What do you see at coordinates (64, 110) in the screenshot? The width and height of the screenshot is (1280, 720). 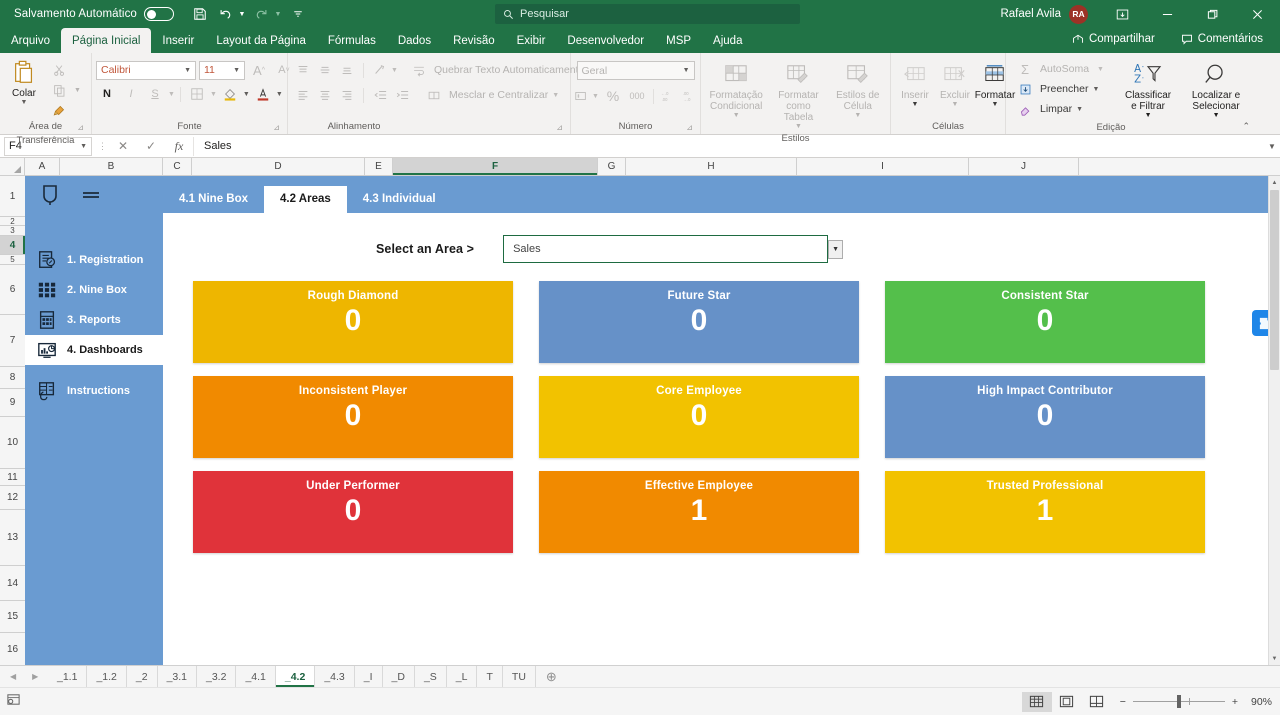 I see `format-painter-button` at bounding box center [64, 110].